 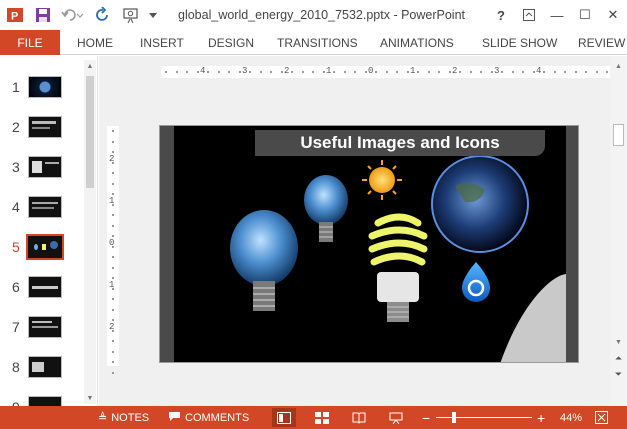 What do you see at coordinates (16, 167) in the screenshot?
I see `slide-number: 3` at bounding box center [16, 167].